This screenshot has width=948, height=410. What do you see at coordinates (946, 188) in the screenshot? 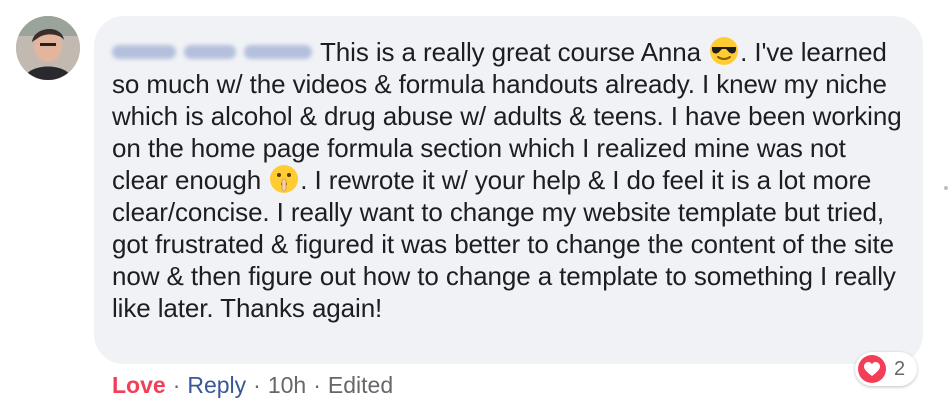
I see `more-options-dot-icon` at bounding box center [946, 188].